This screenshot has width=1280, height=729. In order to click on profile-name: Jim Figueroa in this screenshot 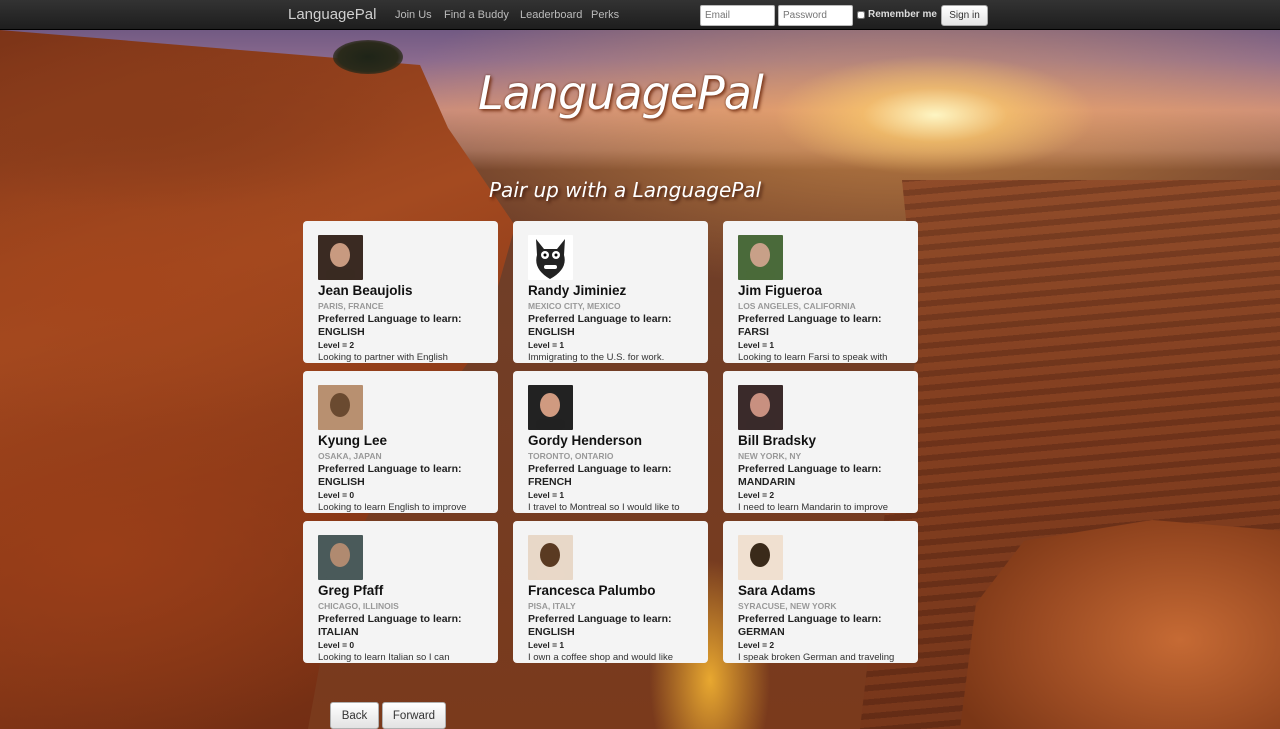, I will do `click(820, 290)`.